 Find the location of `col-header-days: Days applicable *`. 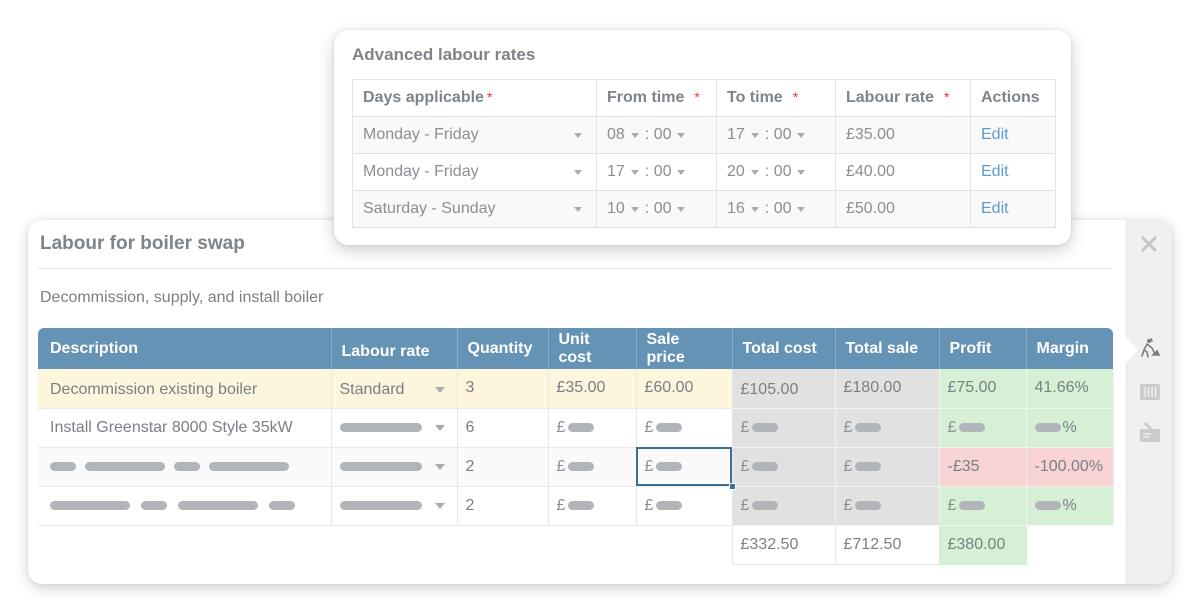

col-header-days: Days applicable * is located at coordinates (474, 98).